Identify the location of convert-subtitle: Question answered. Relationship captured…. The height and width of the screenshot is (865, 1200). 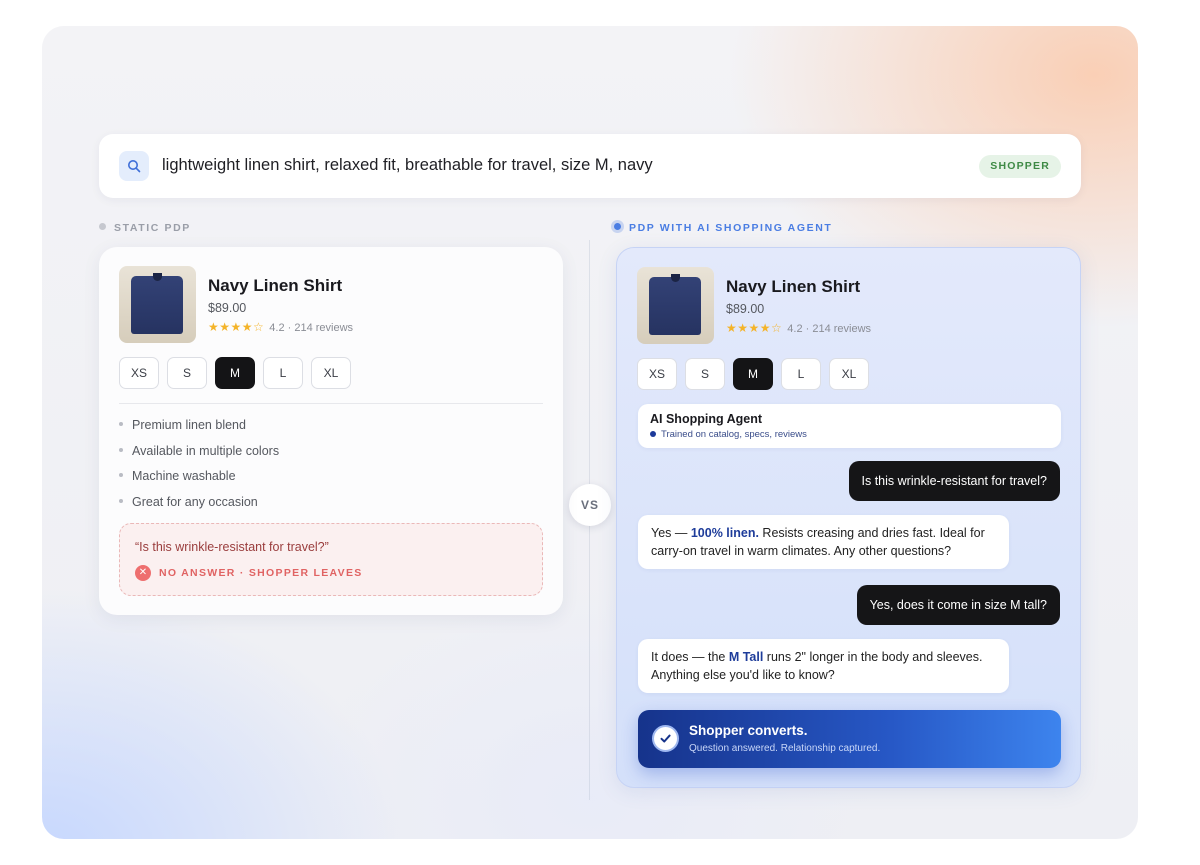
(785, 748).